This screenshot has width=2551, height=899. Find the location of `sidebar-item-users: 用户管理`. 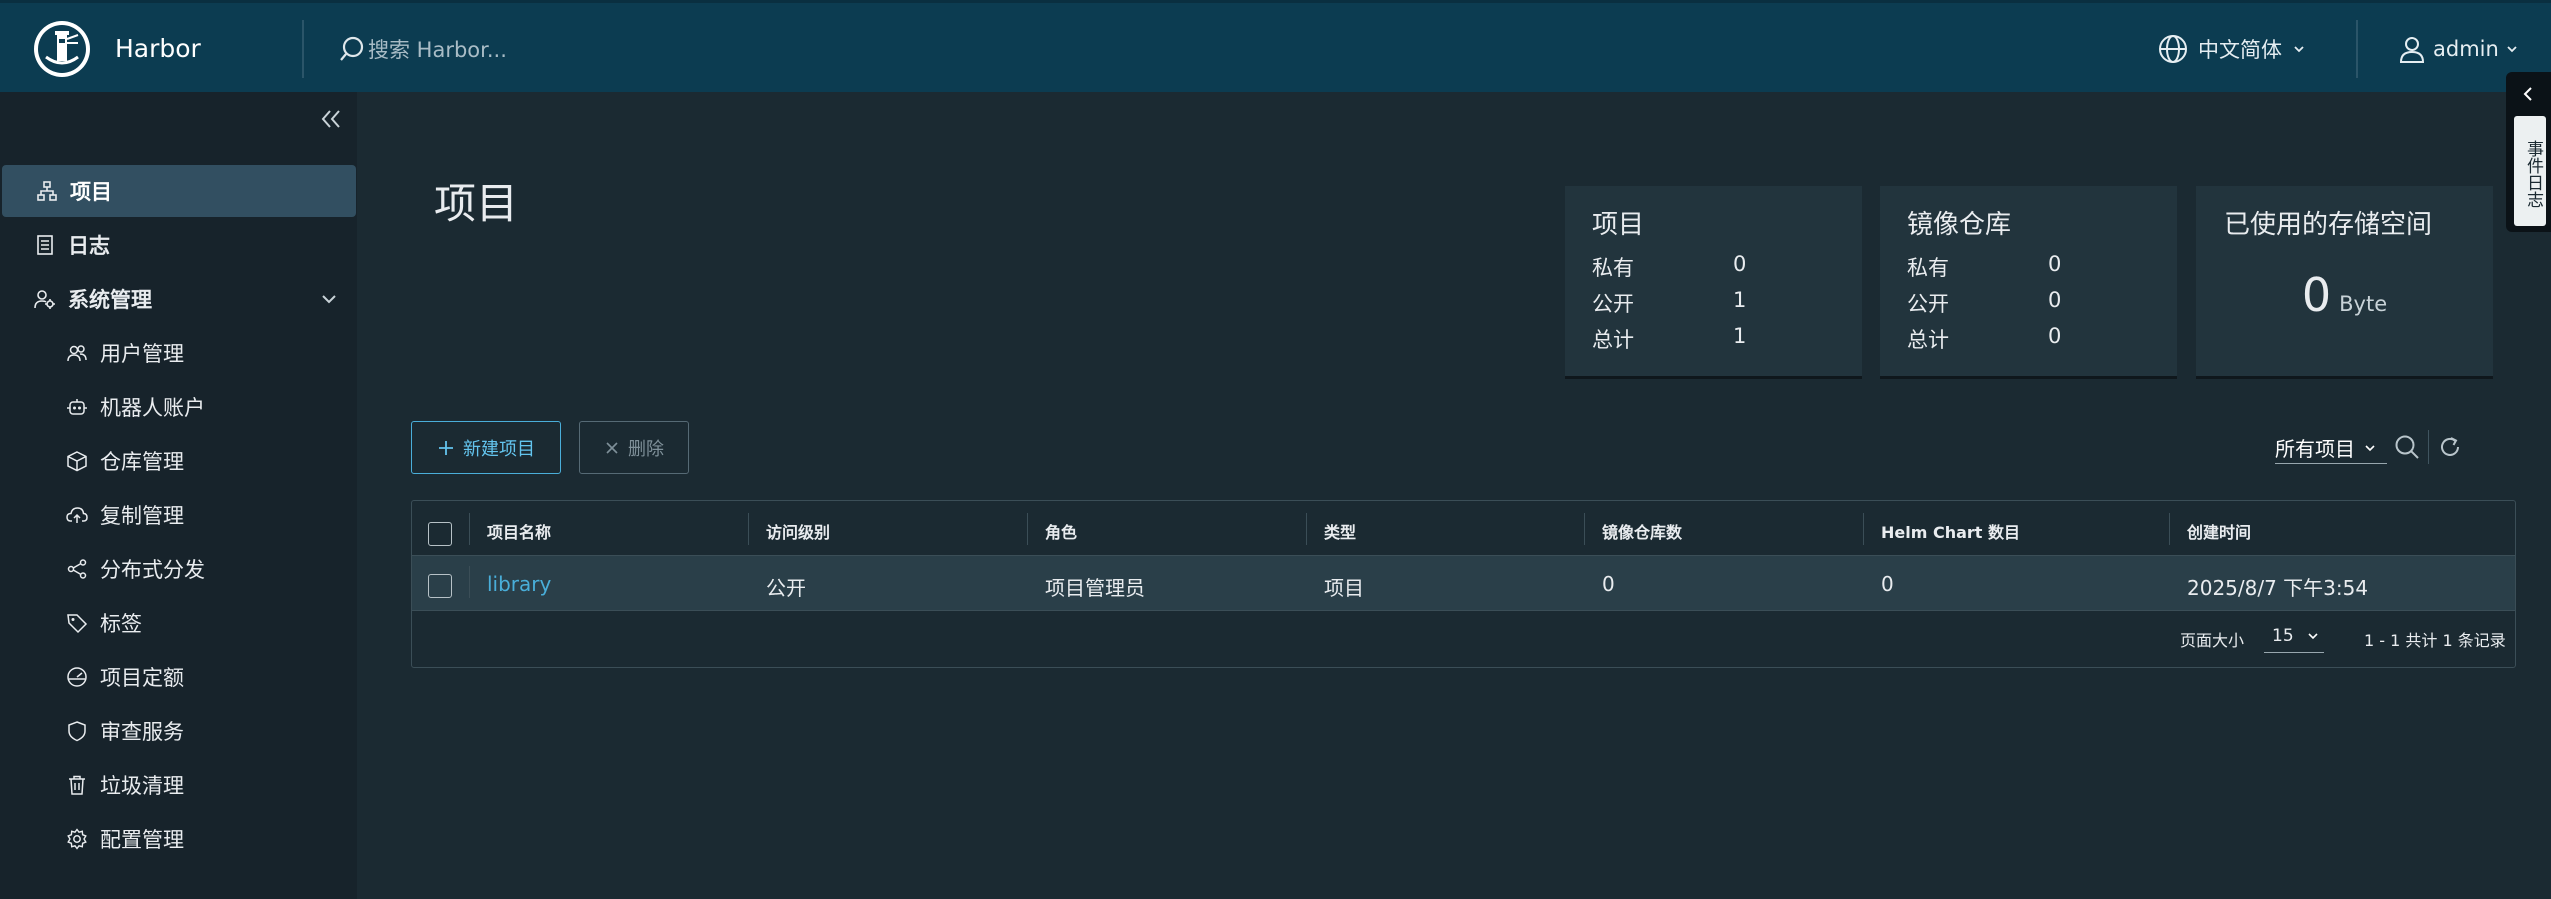

sidebar-item-users: 用户管理 is located at coordinates (178, 353).